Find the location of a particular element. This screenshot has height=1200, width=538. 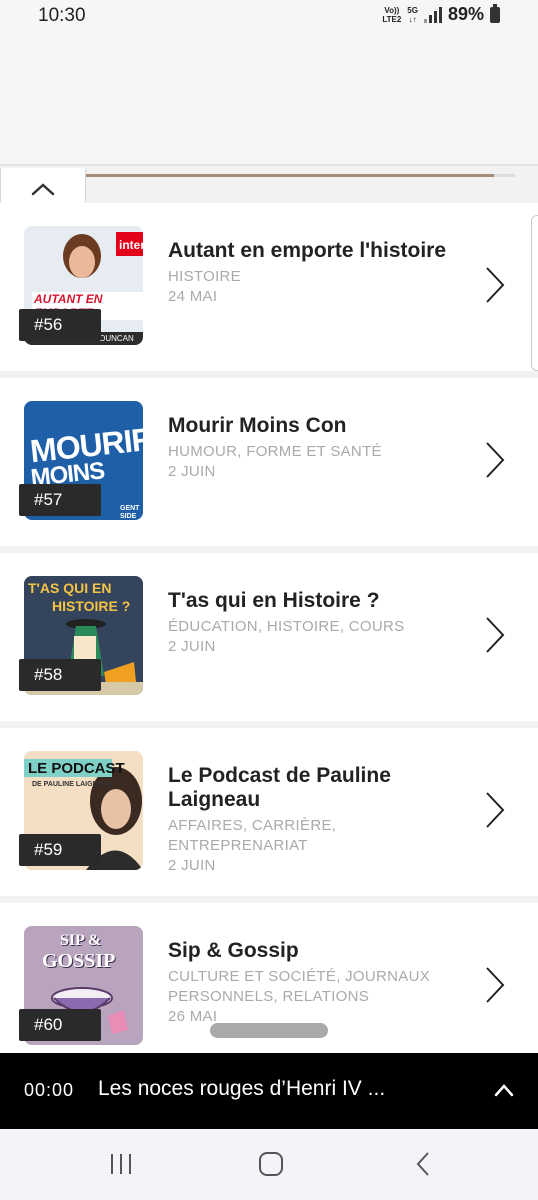

status-bar: 10:30 Vo)) LTE2 5G ↓↑ 89% is located at coordinates (269, 16).